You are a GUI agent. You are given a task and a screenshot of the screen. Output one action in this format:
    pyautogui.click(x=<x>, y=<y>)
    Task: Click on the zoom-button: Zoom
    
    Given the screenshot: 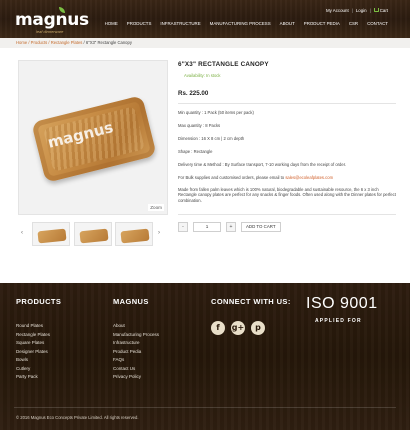 What is the action you would take?
    pyautogui.click(x=156, y=207)
    